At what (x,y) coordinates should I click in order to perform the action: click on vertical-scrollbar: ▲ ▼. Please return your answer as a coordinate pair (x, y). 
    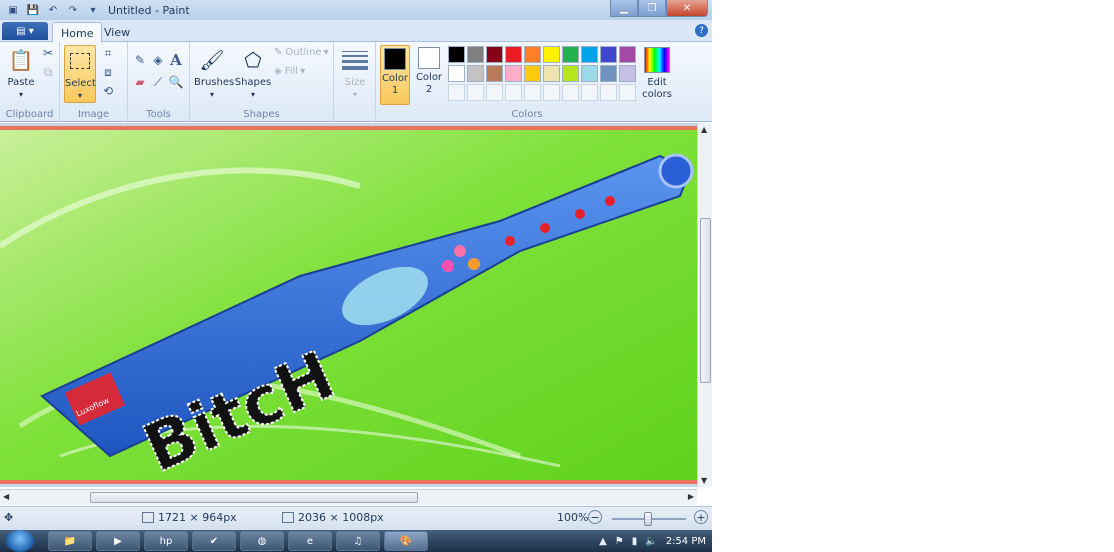
    Looking at the image, I should click on (704, 305).